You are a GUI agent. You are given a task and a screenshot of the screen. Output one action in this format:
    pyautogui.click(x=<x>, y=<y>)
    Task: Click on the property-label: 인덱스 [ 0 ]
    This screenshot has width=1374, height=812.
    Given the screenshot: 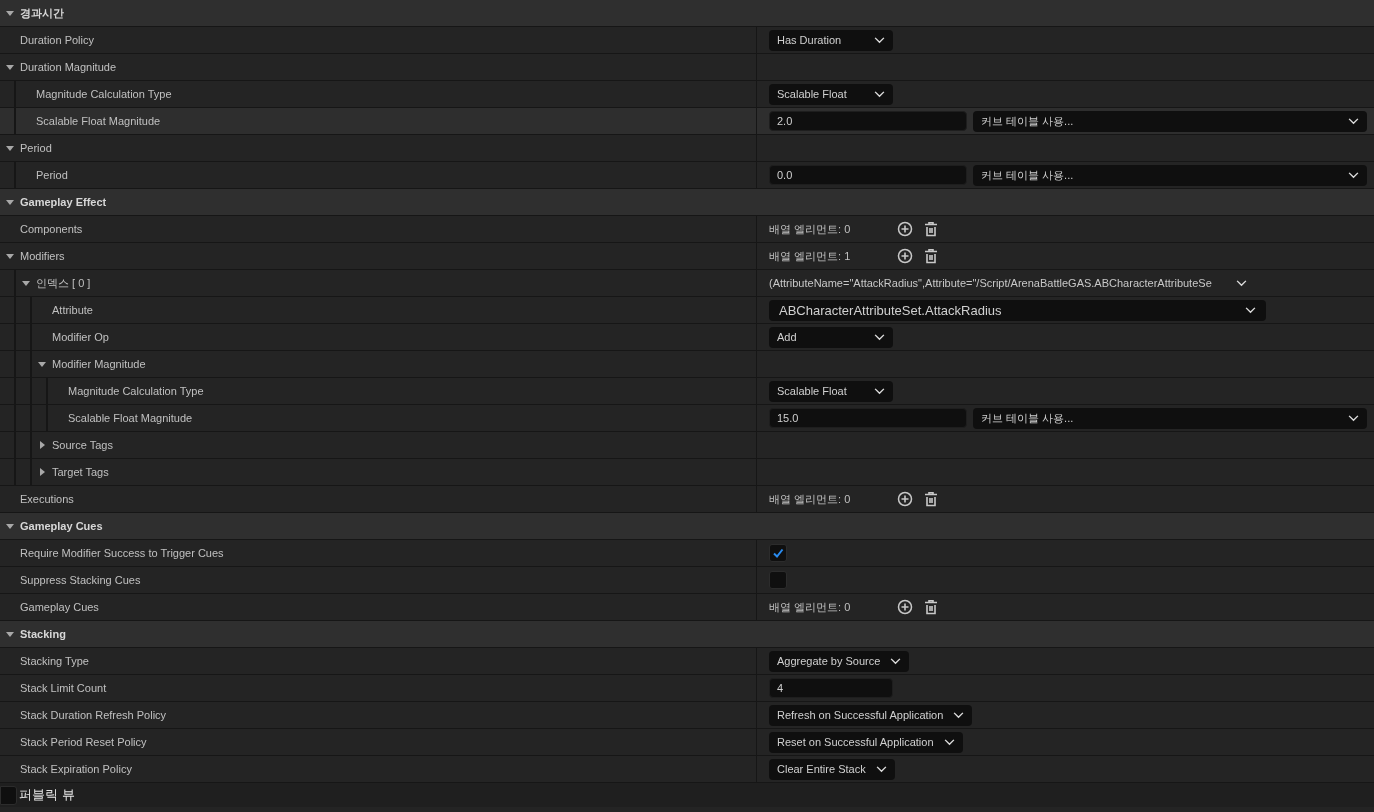 What is the action you would take?
    pyautogui.click(x=63, y=283)
    